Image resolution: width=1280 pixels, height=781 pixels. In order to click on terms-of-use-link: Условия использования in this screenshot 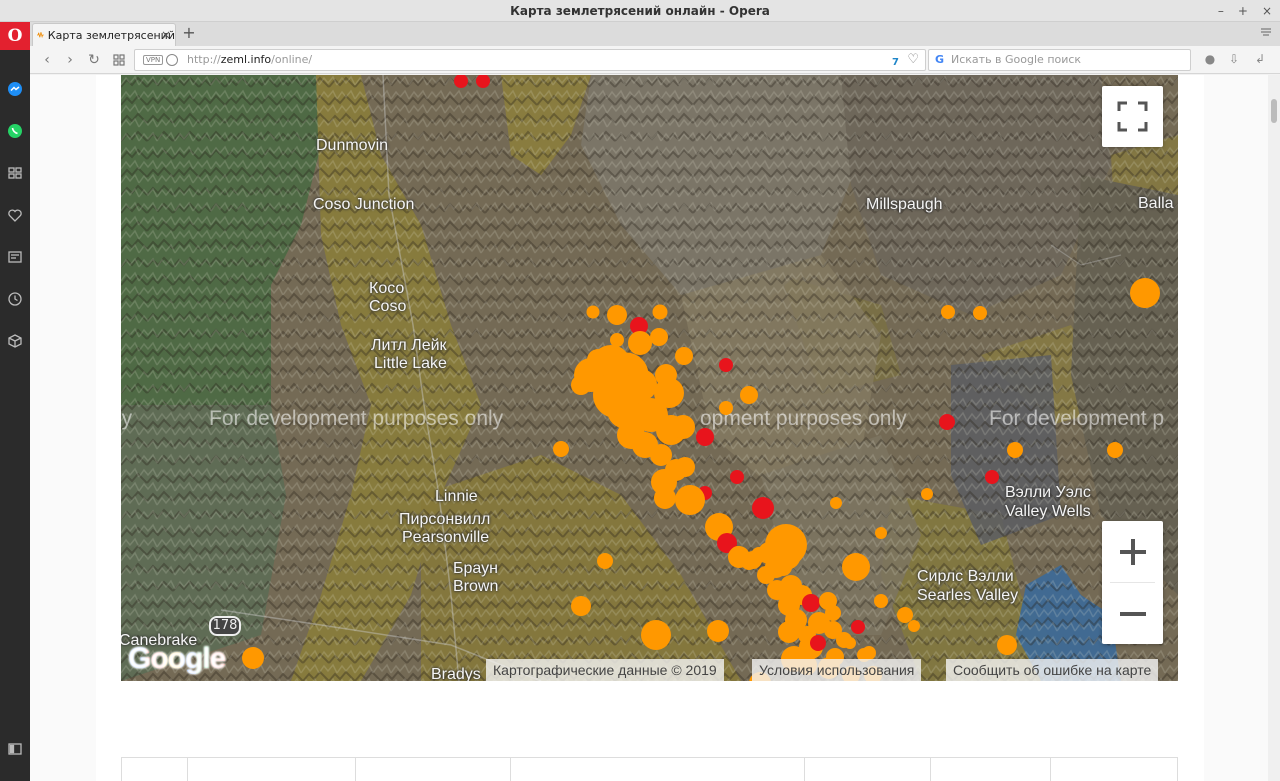, I will do `click(837, 670)`.